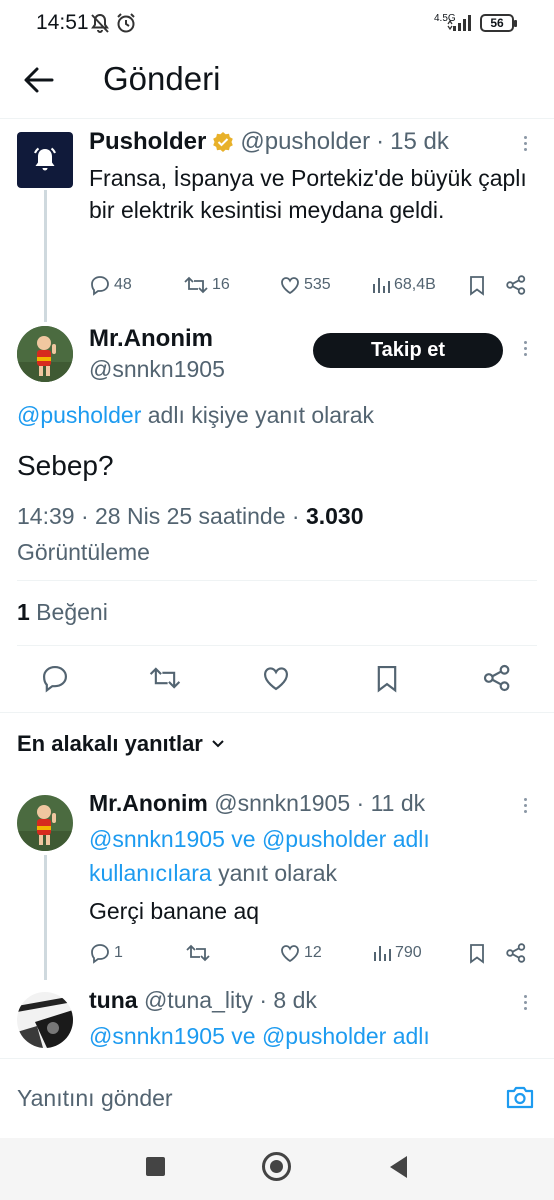 Image resolution: width=554 pixels, height=1200 pixels. What do you see at coordinates (83, 552) in the screenshot?
I see `main-view-label: Görüntüleme` at bounding box center [83, 552].